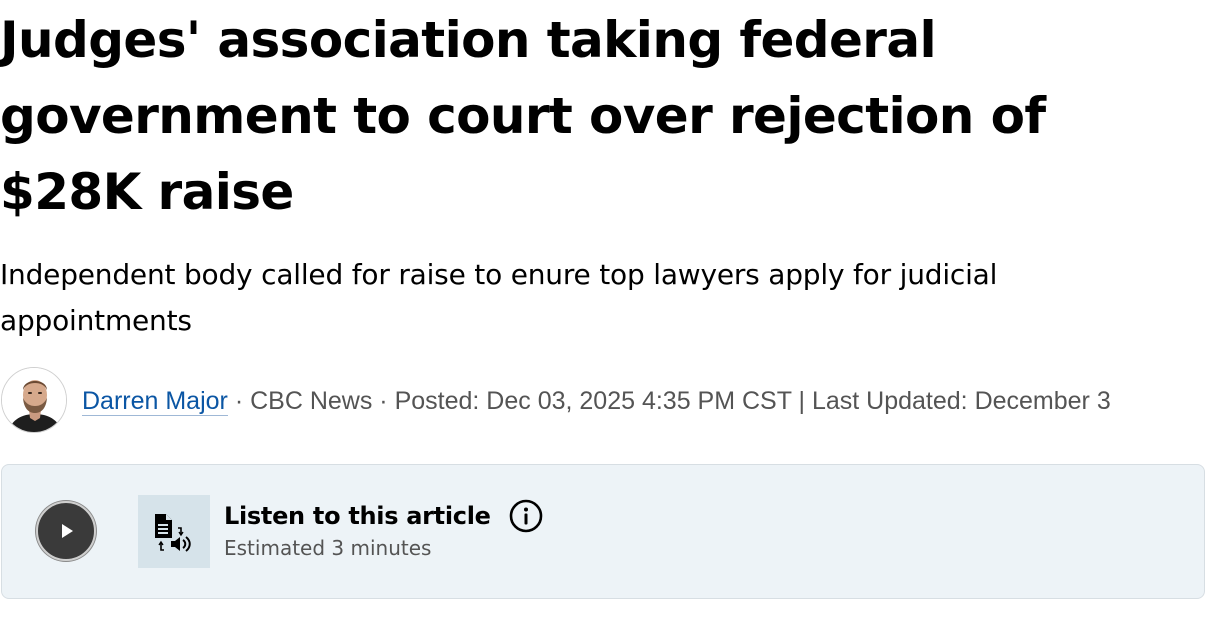 The width and height of the screenshot is (1207, 629). I want to click on info-icon, so click(525, 516).